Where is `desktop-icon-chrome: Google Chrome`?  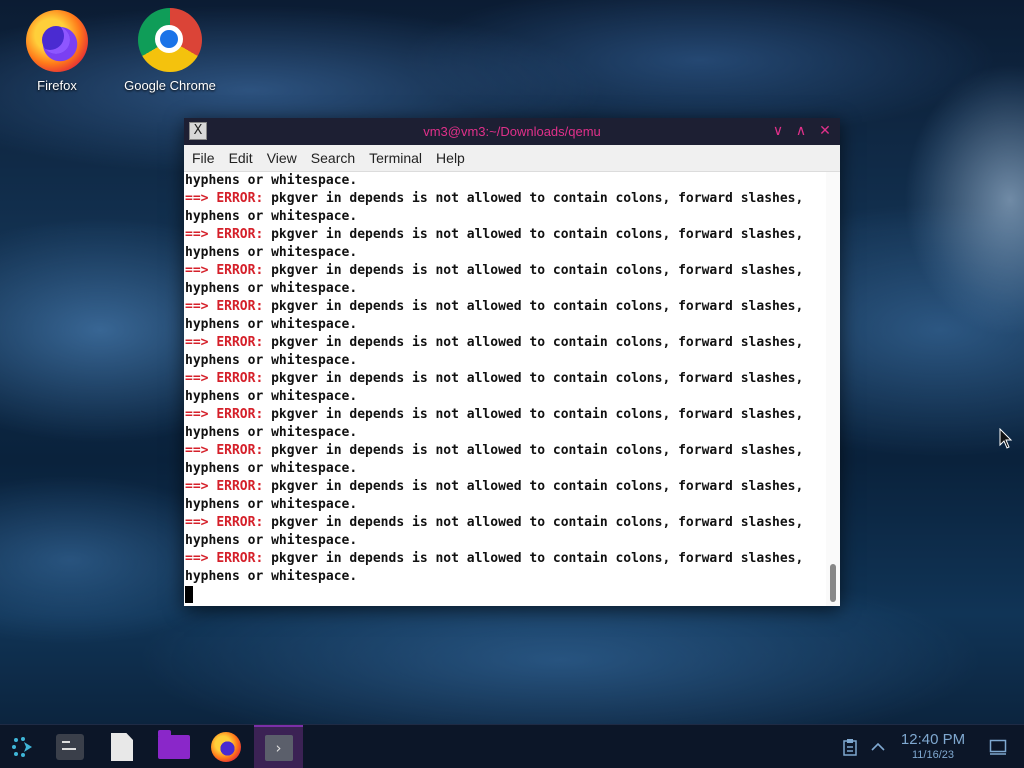 desktop-icon-chrome: Google Chrome is located at coordinates (170, 50).